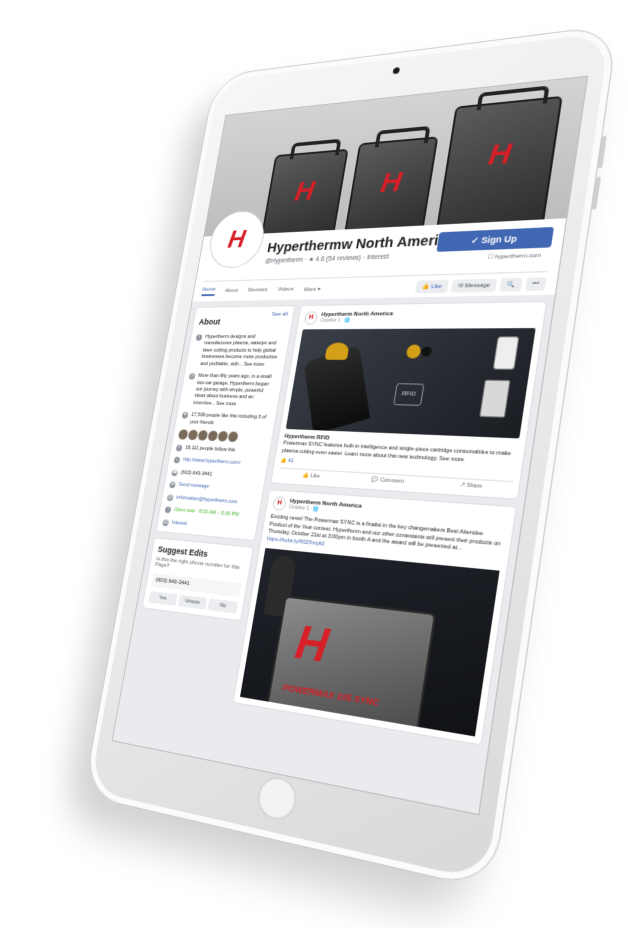  Describe the element at coordinates (356, 320) in the screenshot. I see `post-timestamp: October 1 · 🌐` at that location.